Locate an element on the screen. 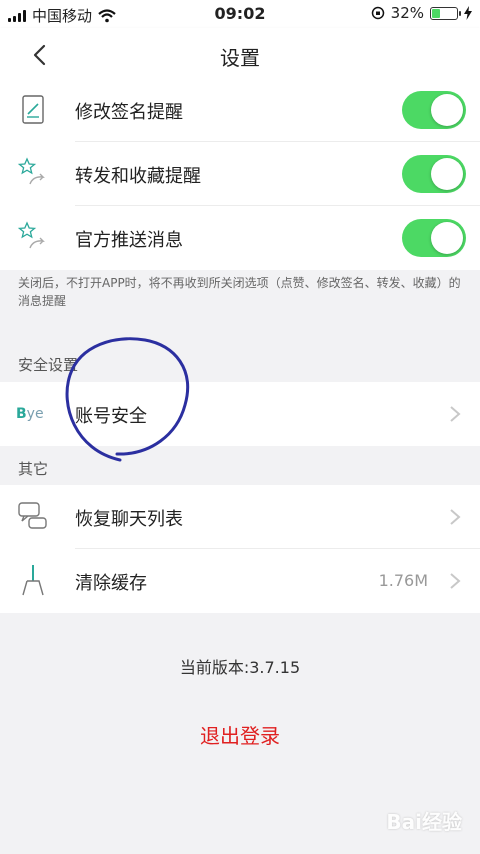 This screenshot has width=480, height=854. setting-label: 账号安全 is located at coordinates (111, 416).